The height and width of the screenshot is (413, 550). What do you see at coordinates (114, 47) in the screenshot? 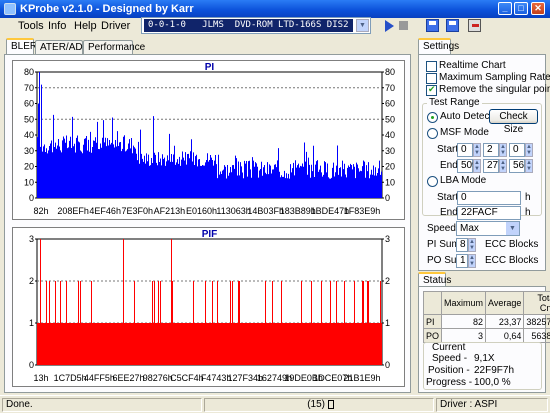
I see `tab-performance: Performance` at bounding box center [114, 47].